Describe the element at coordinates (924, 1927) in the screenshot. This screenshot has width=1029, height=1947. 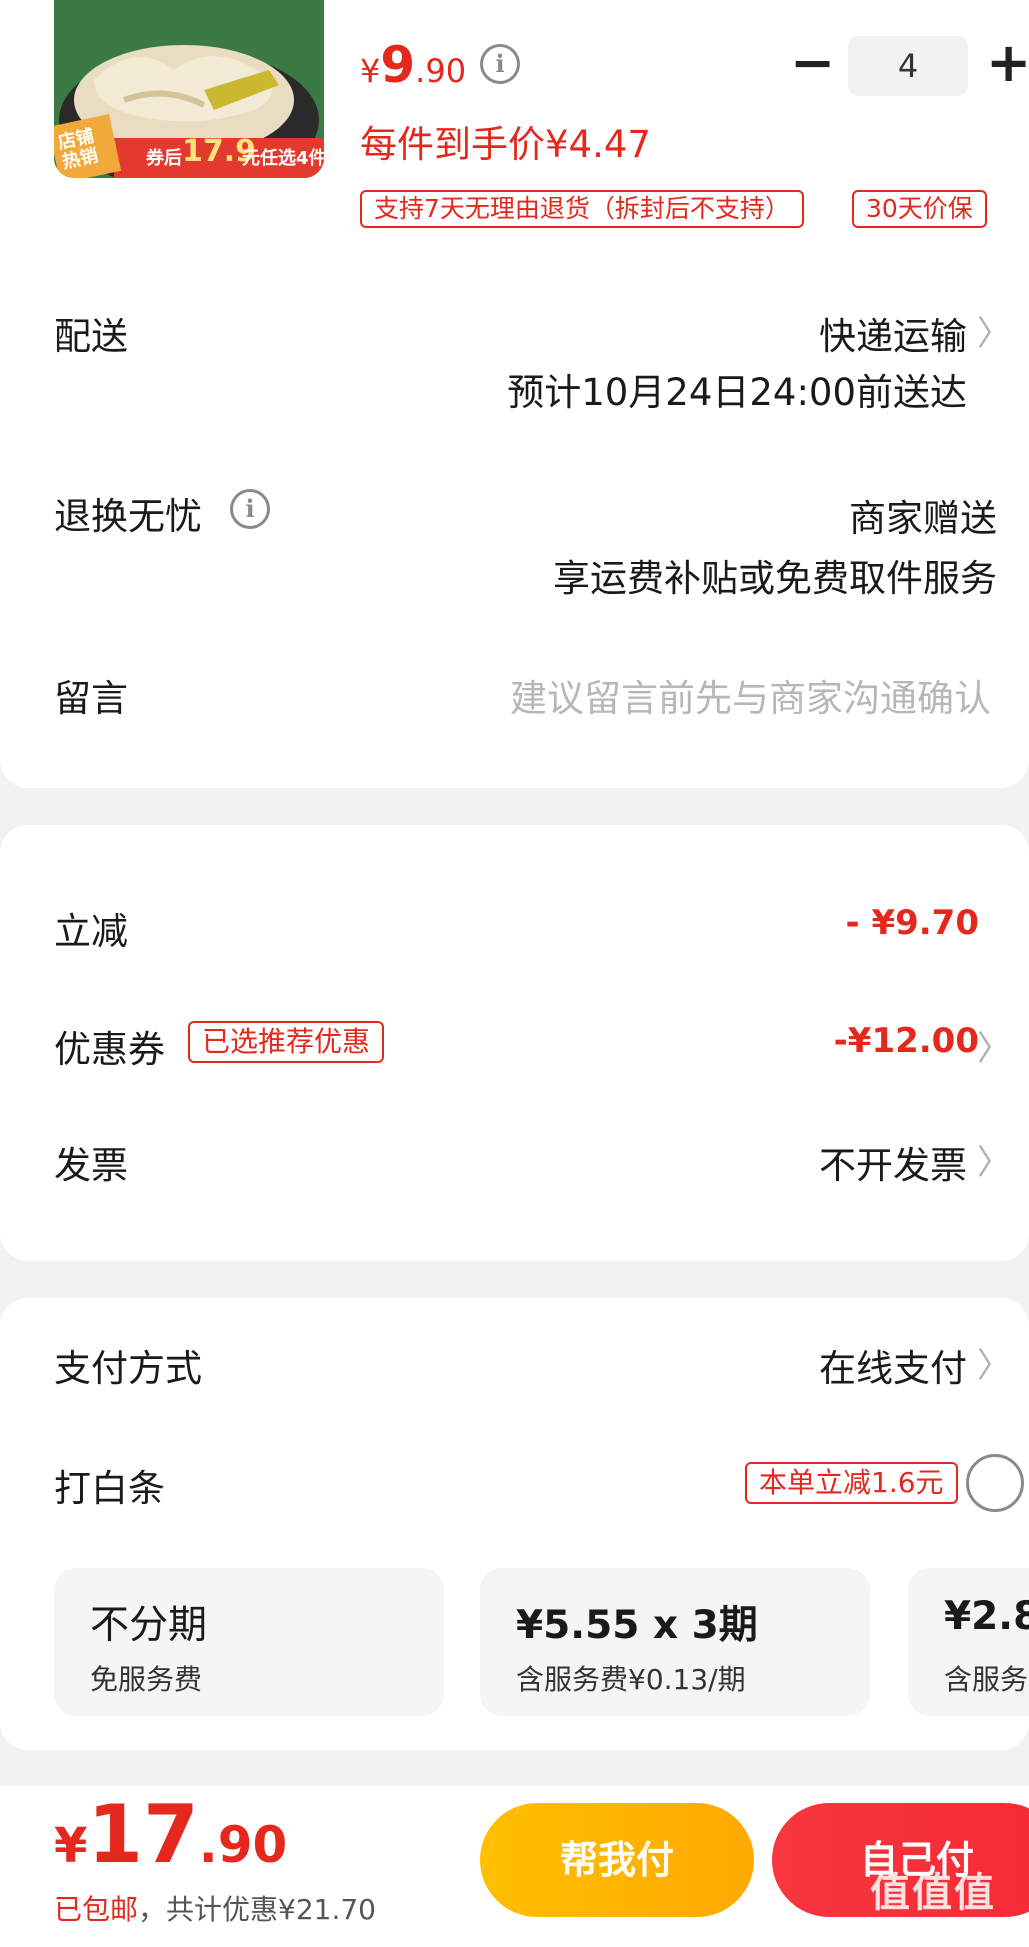
I see `watermark-url: zhizhizhi.com` at that location.